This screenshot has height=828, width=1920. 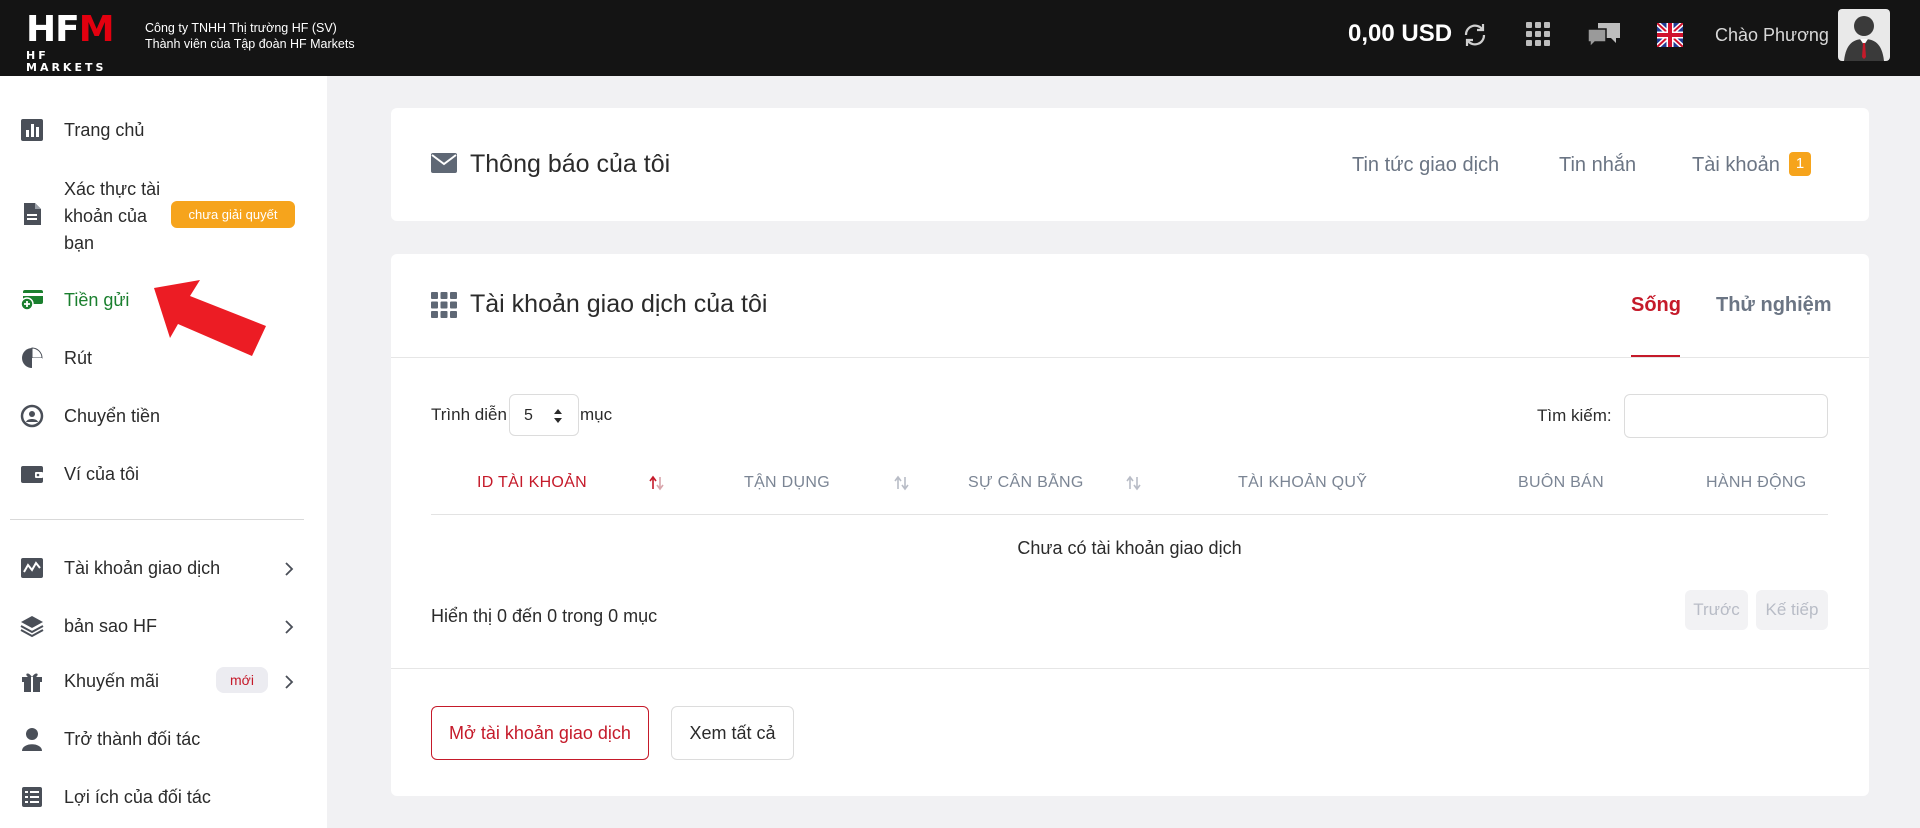 I want to click on sidebar-item-label: Rút, so click(x=78, y=358).